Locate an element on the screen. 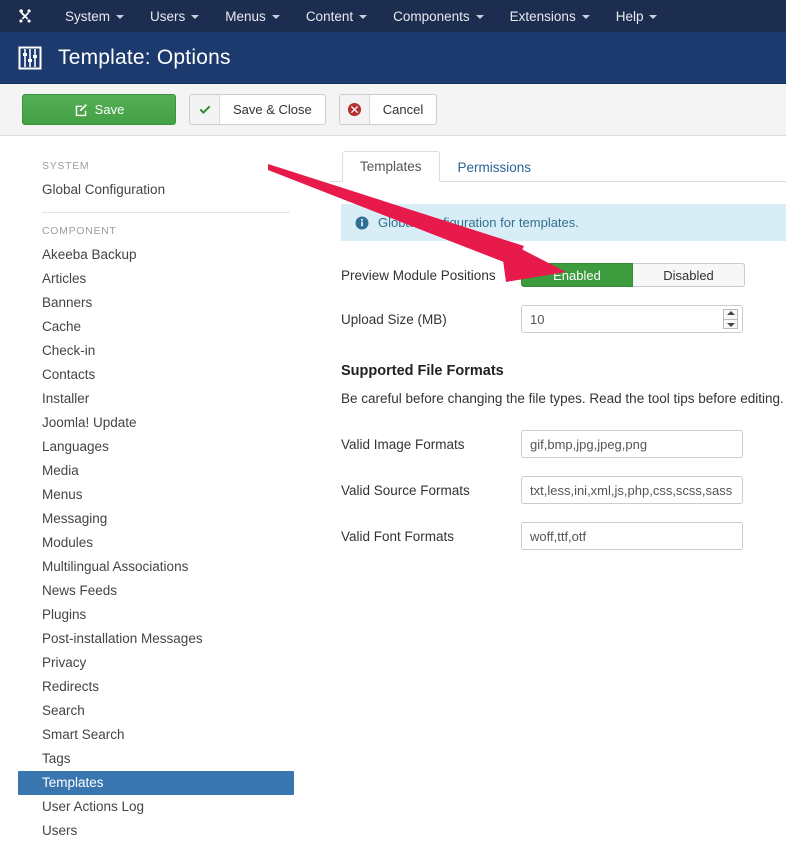 Image resolution: width=786 pixels, height=866 pixels. sidebar-item-menus: Menus is located at coordinates (165, 495).